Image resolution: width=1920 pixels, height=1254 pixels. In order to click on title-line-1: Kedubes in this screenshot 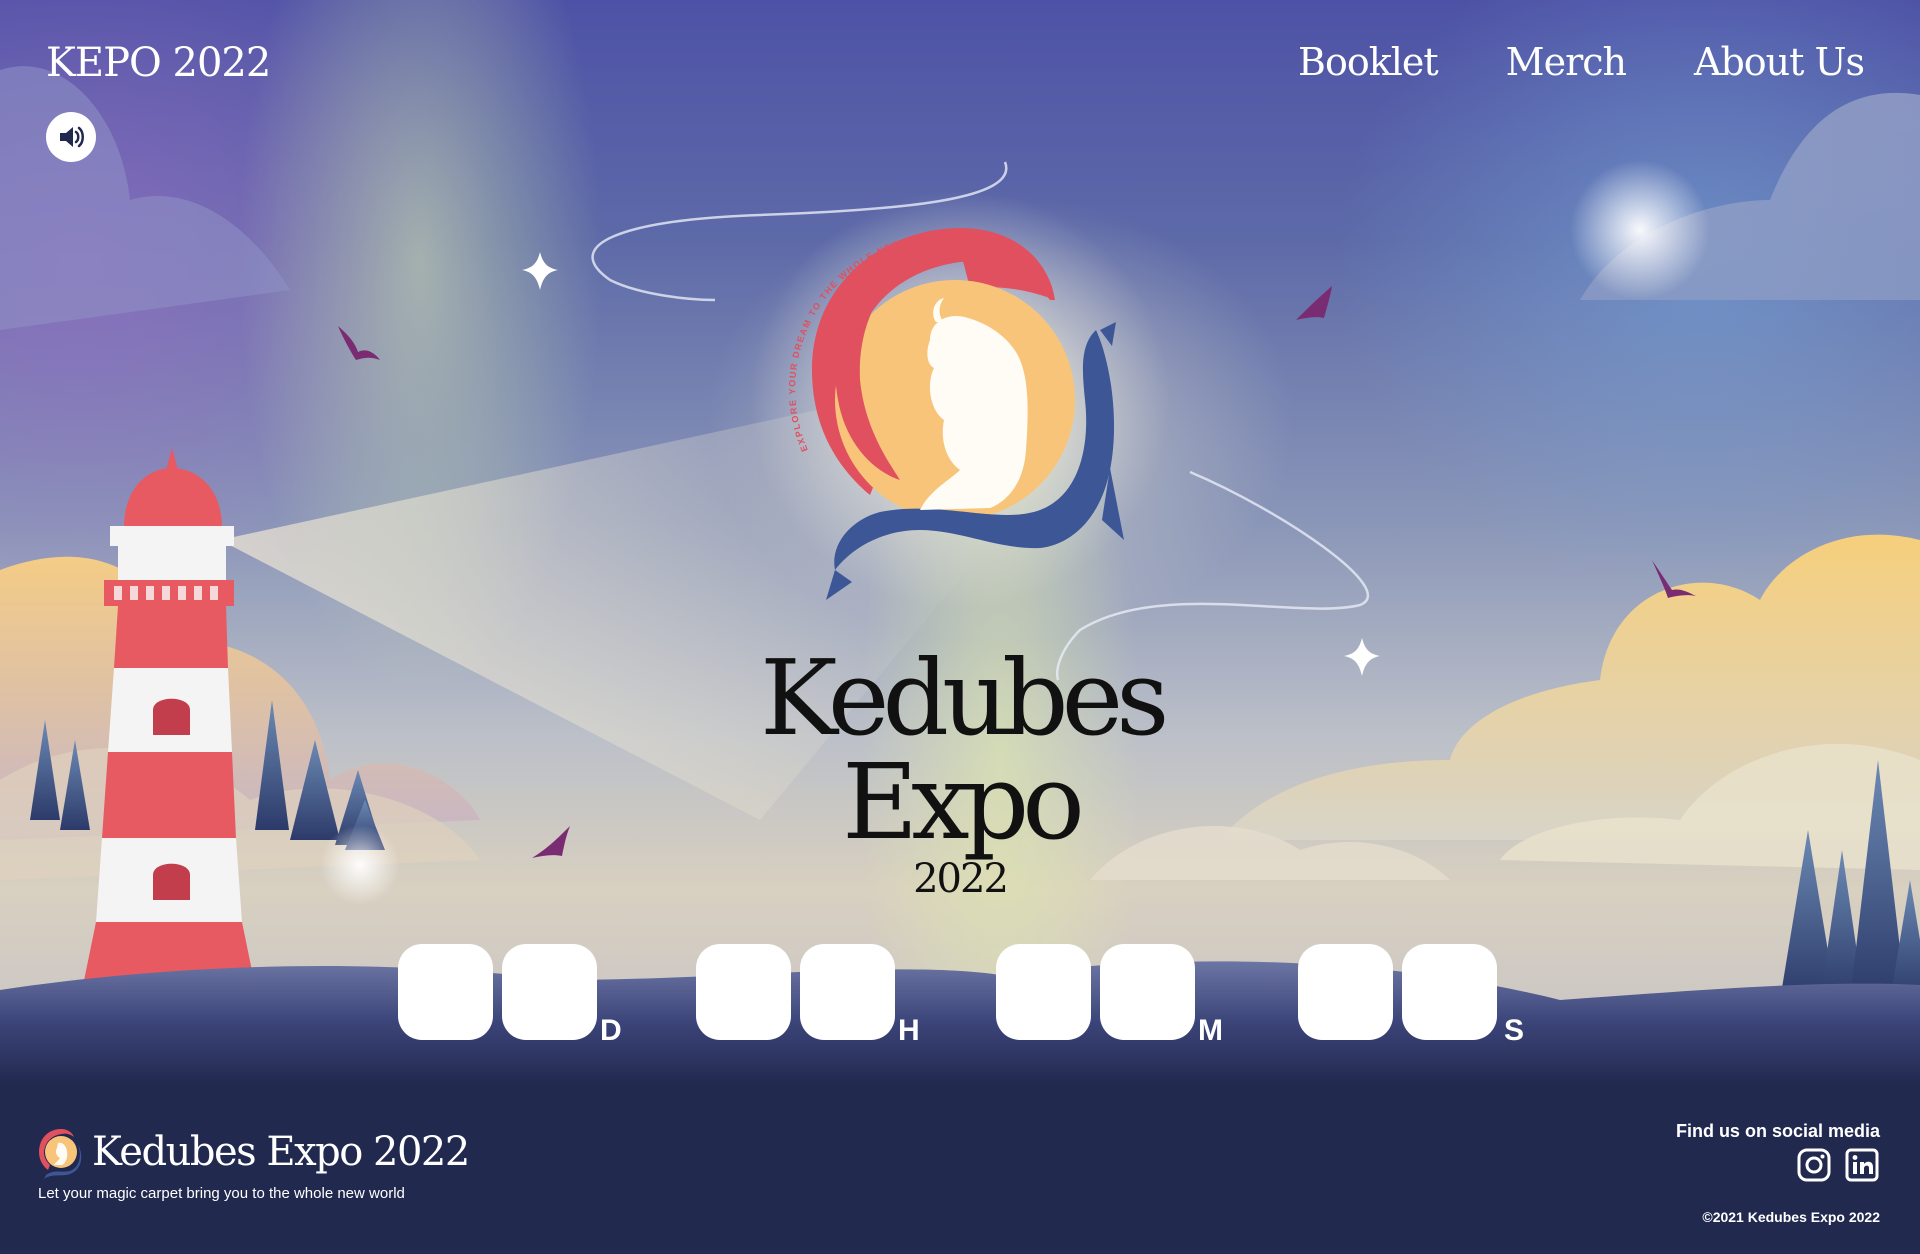, I will do `click(965, 698)`.